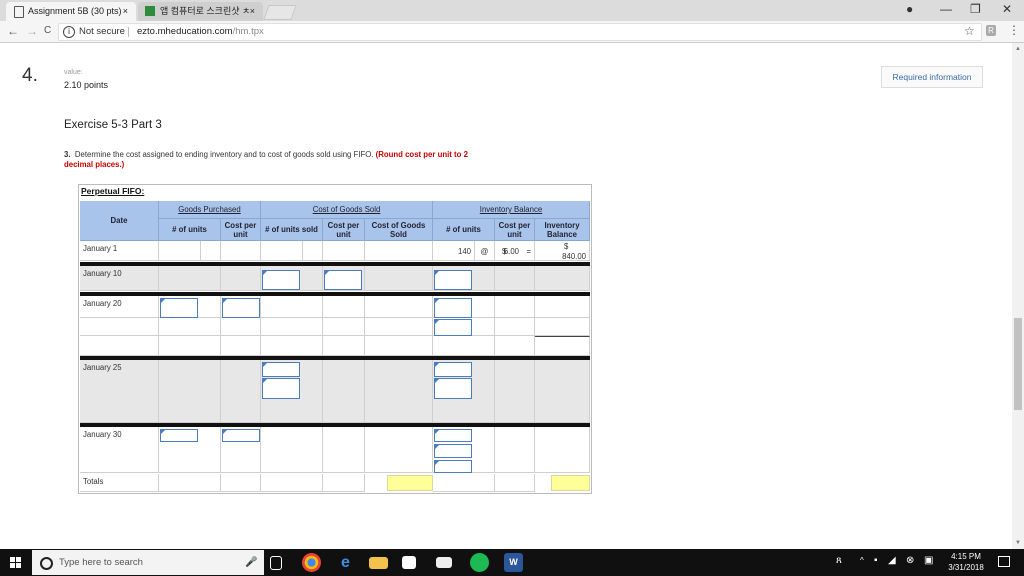 This screenshot has height=576, width=1024. What do you see at coordinates (148, 562) in the screenshot?
I see `taskbar-search-box: Type here to search 🎤` at bounding box center [148, 562].